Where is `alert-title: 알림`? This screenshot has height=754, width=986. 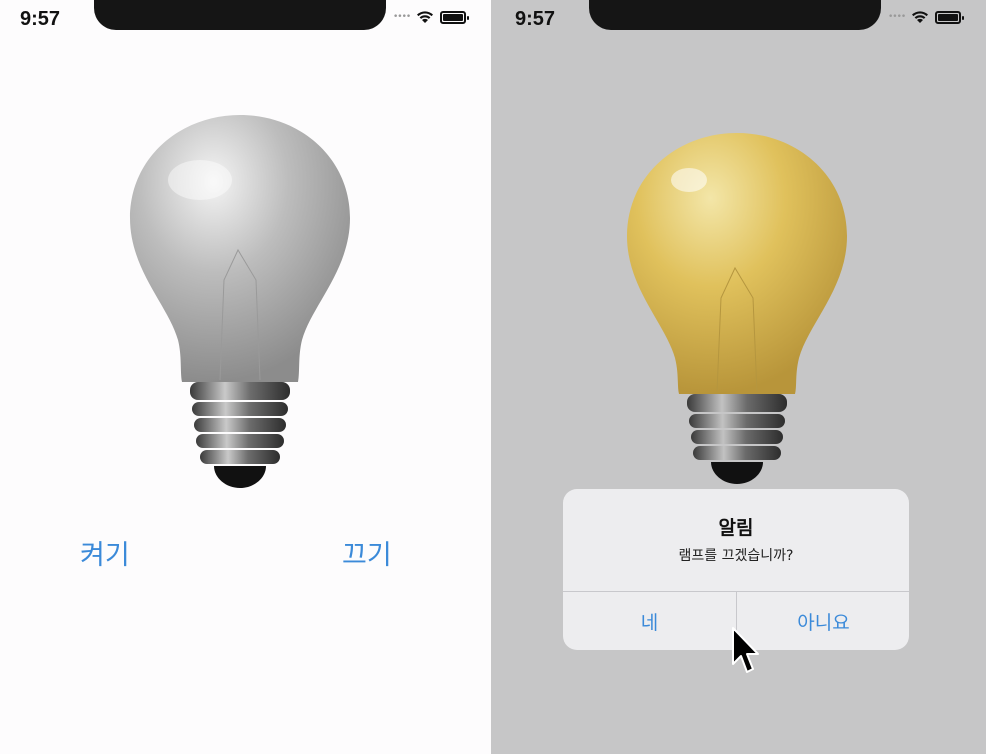 alert-title: 알림 is located at coordinates (736, 528).